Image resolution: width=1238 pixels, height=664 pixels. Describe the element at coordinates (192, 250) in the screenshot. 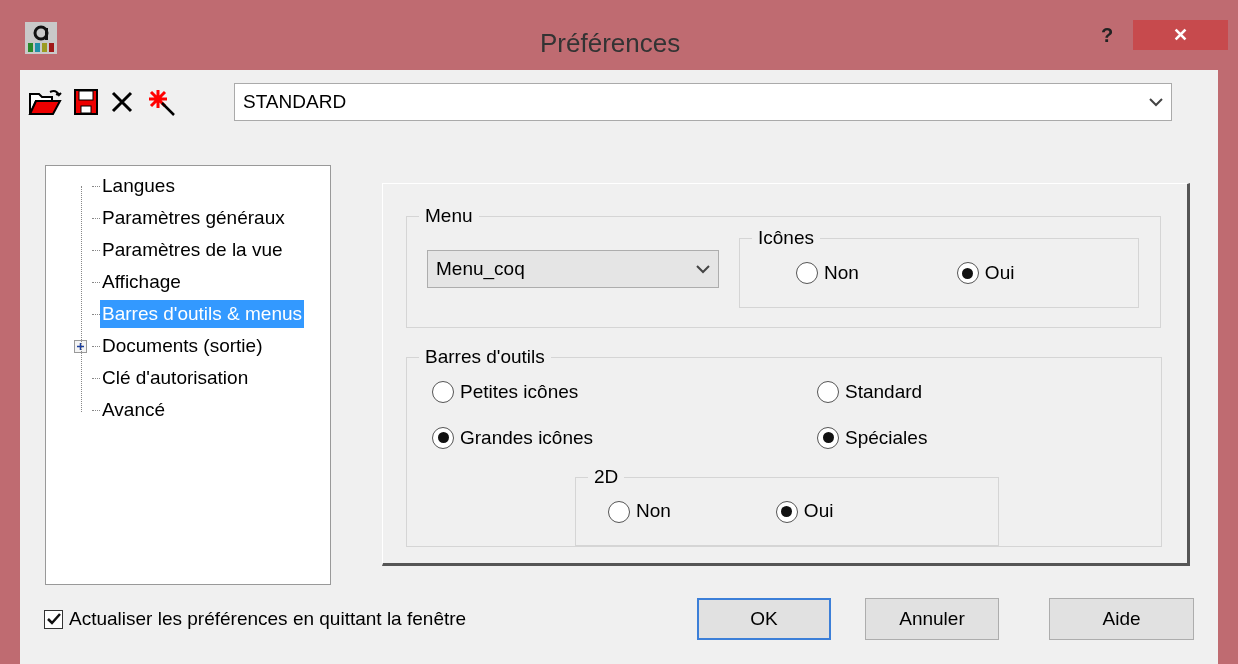

I see `tree-item: Paramètres de la vue` at that location.